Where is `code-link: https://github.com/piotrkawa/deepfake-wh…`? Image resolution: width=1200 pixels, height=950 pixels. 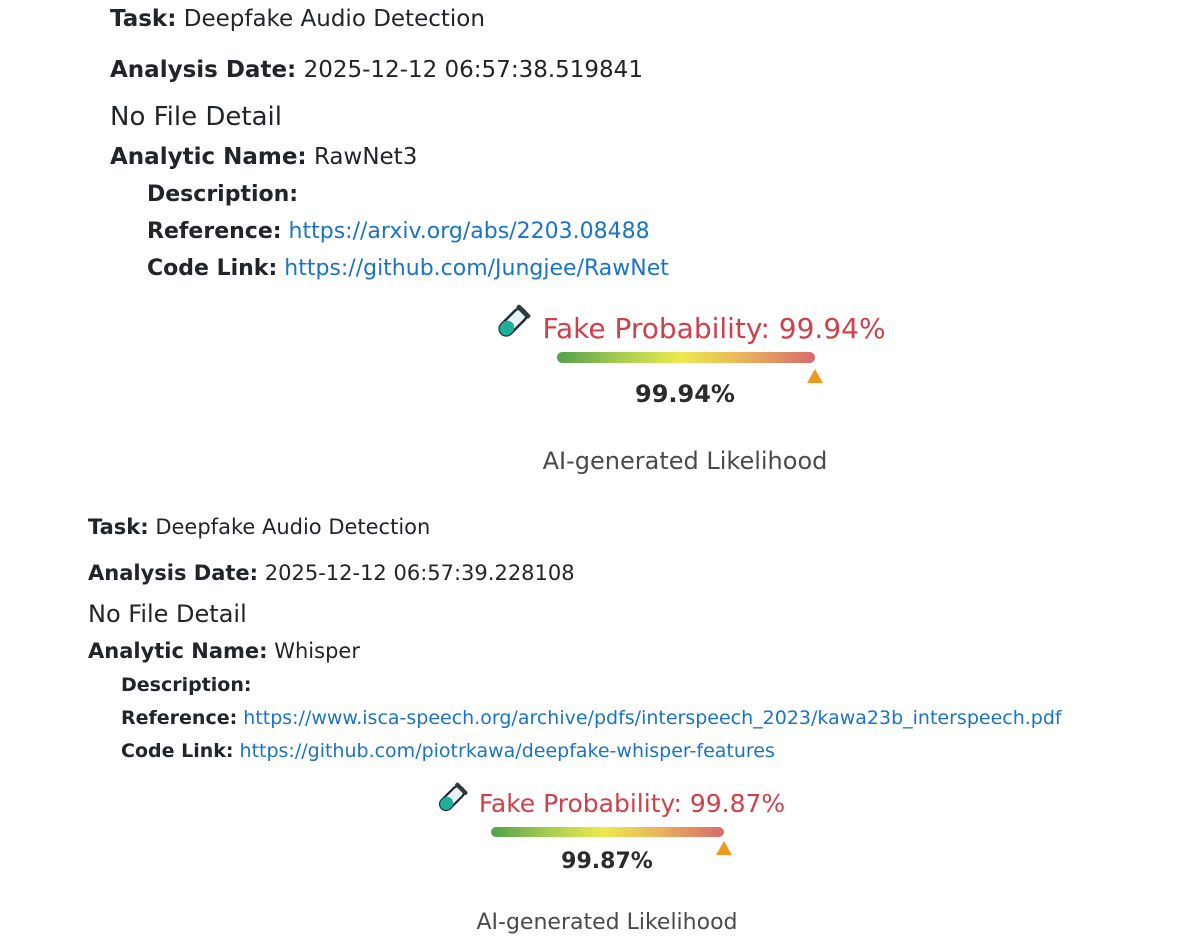 code-link: https://github.com/piotrkawa/deepfake-wh… is located at coordinates (507, 751).